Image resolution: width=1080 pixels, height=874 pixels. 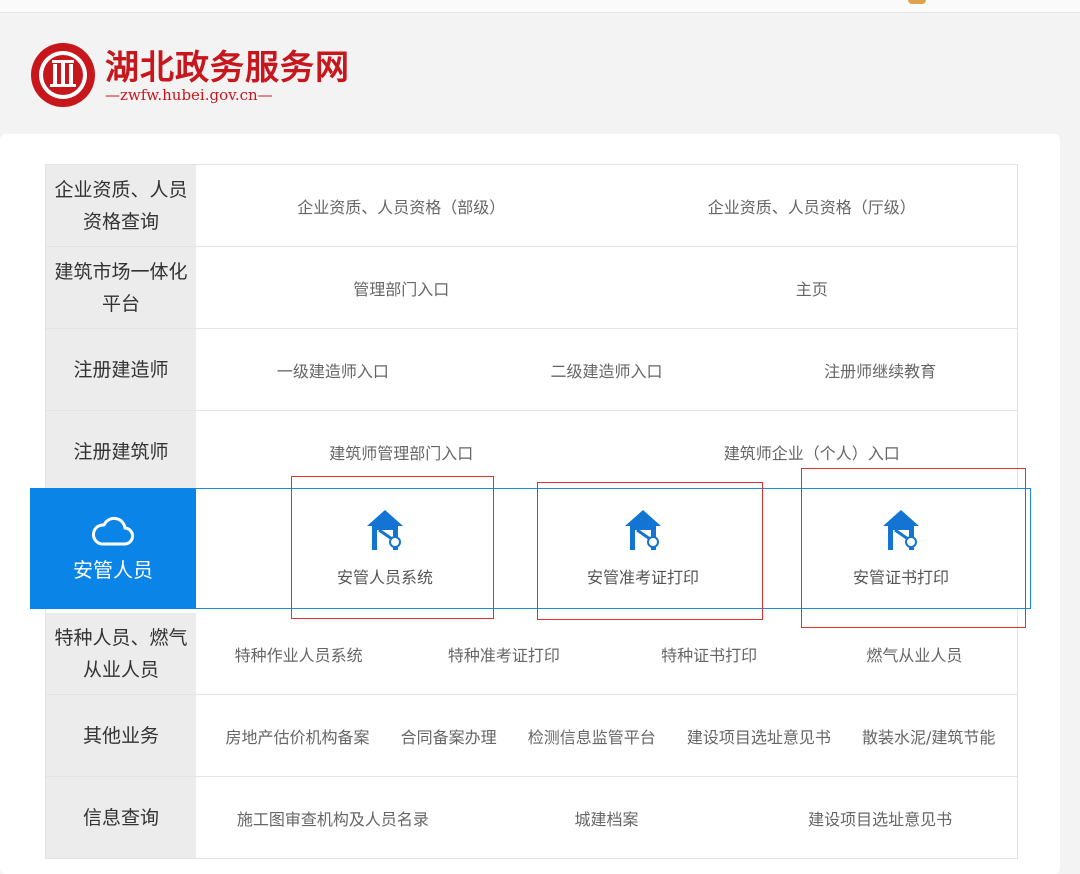 I want to click on link-site-selection-query: 建设项目选址意见书, so click(x=880, y=818).